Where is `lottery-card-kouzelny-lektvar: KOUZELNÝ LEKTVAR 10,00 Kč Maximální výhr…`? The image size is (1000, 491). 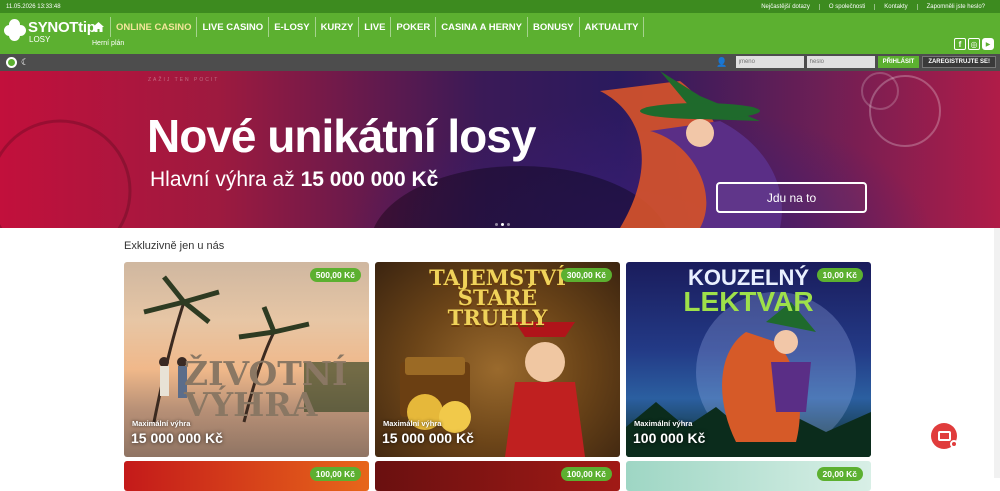
lottery-card-kouzelny-lektvar: KOUZELNÝ LEKTVAR 10,00 Kč Maximální výhr… is located at coordinates (748, 359).